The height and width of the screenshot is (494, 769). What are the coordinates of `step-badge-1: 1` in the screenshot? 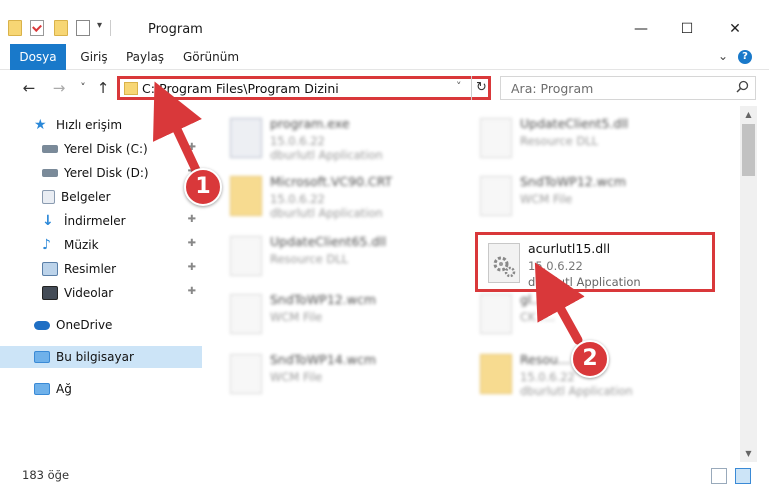 It's located at (203, 187).